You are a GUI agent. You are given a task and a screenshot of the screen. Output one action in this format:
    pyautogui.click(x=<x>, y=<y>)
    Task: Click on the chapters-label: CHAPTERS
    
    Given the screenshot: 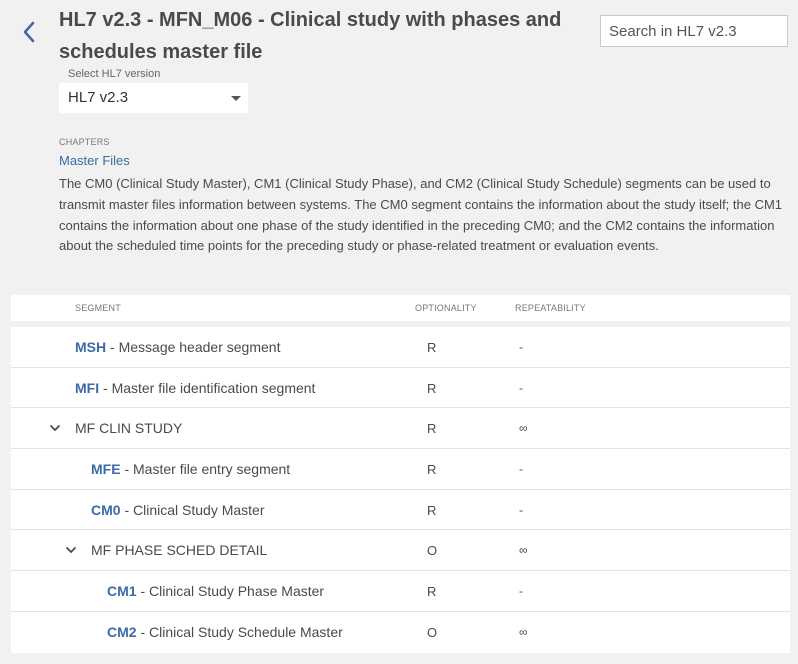 What is the action you would take?
    pyautogui.click(x=84, y=142)
    